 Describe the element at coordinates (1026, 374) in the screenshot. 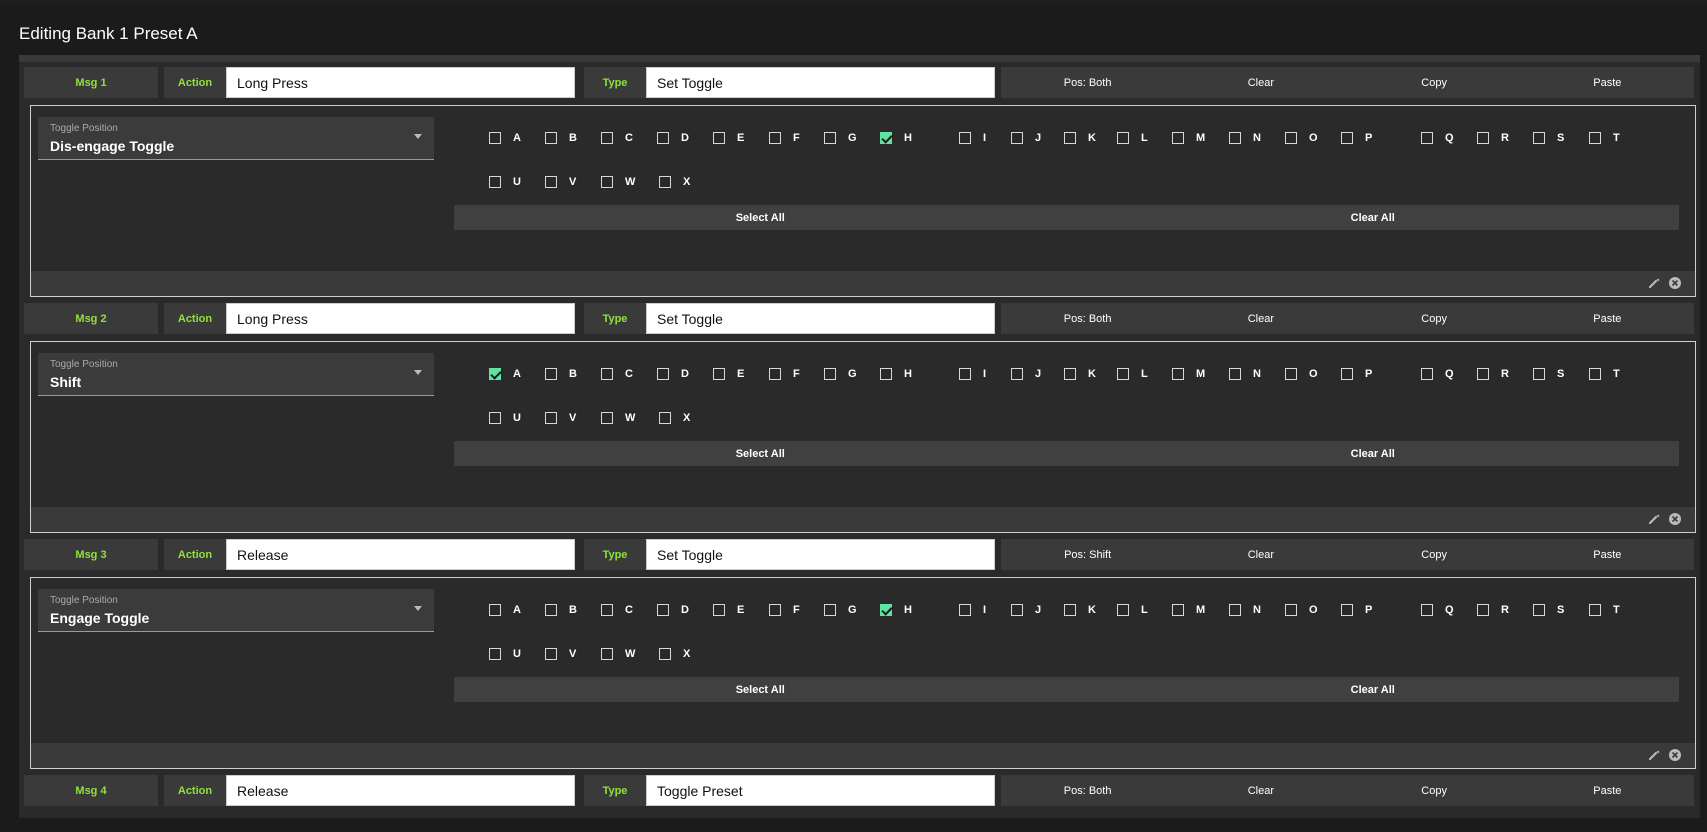

I see `checkbox-j: J` at that location.